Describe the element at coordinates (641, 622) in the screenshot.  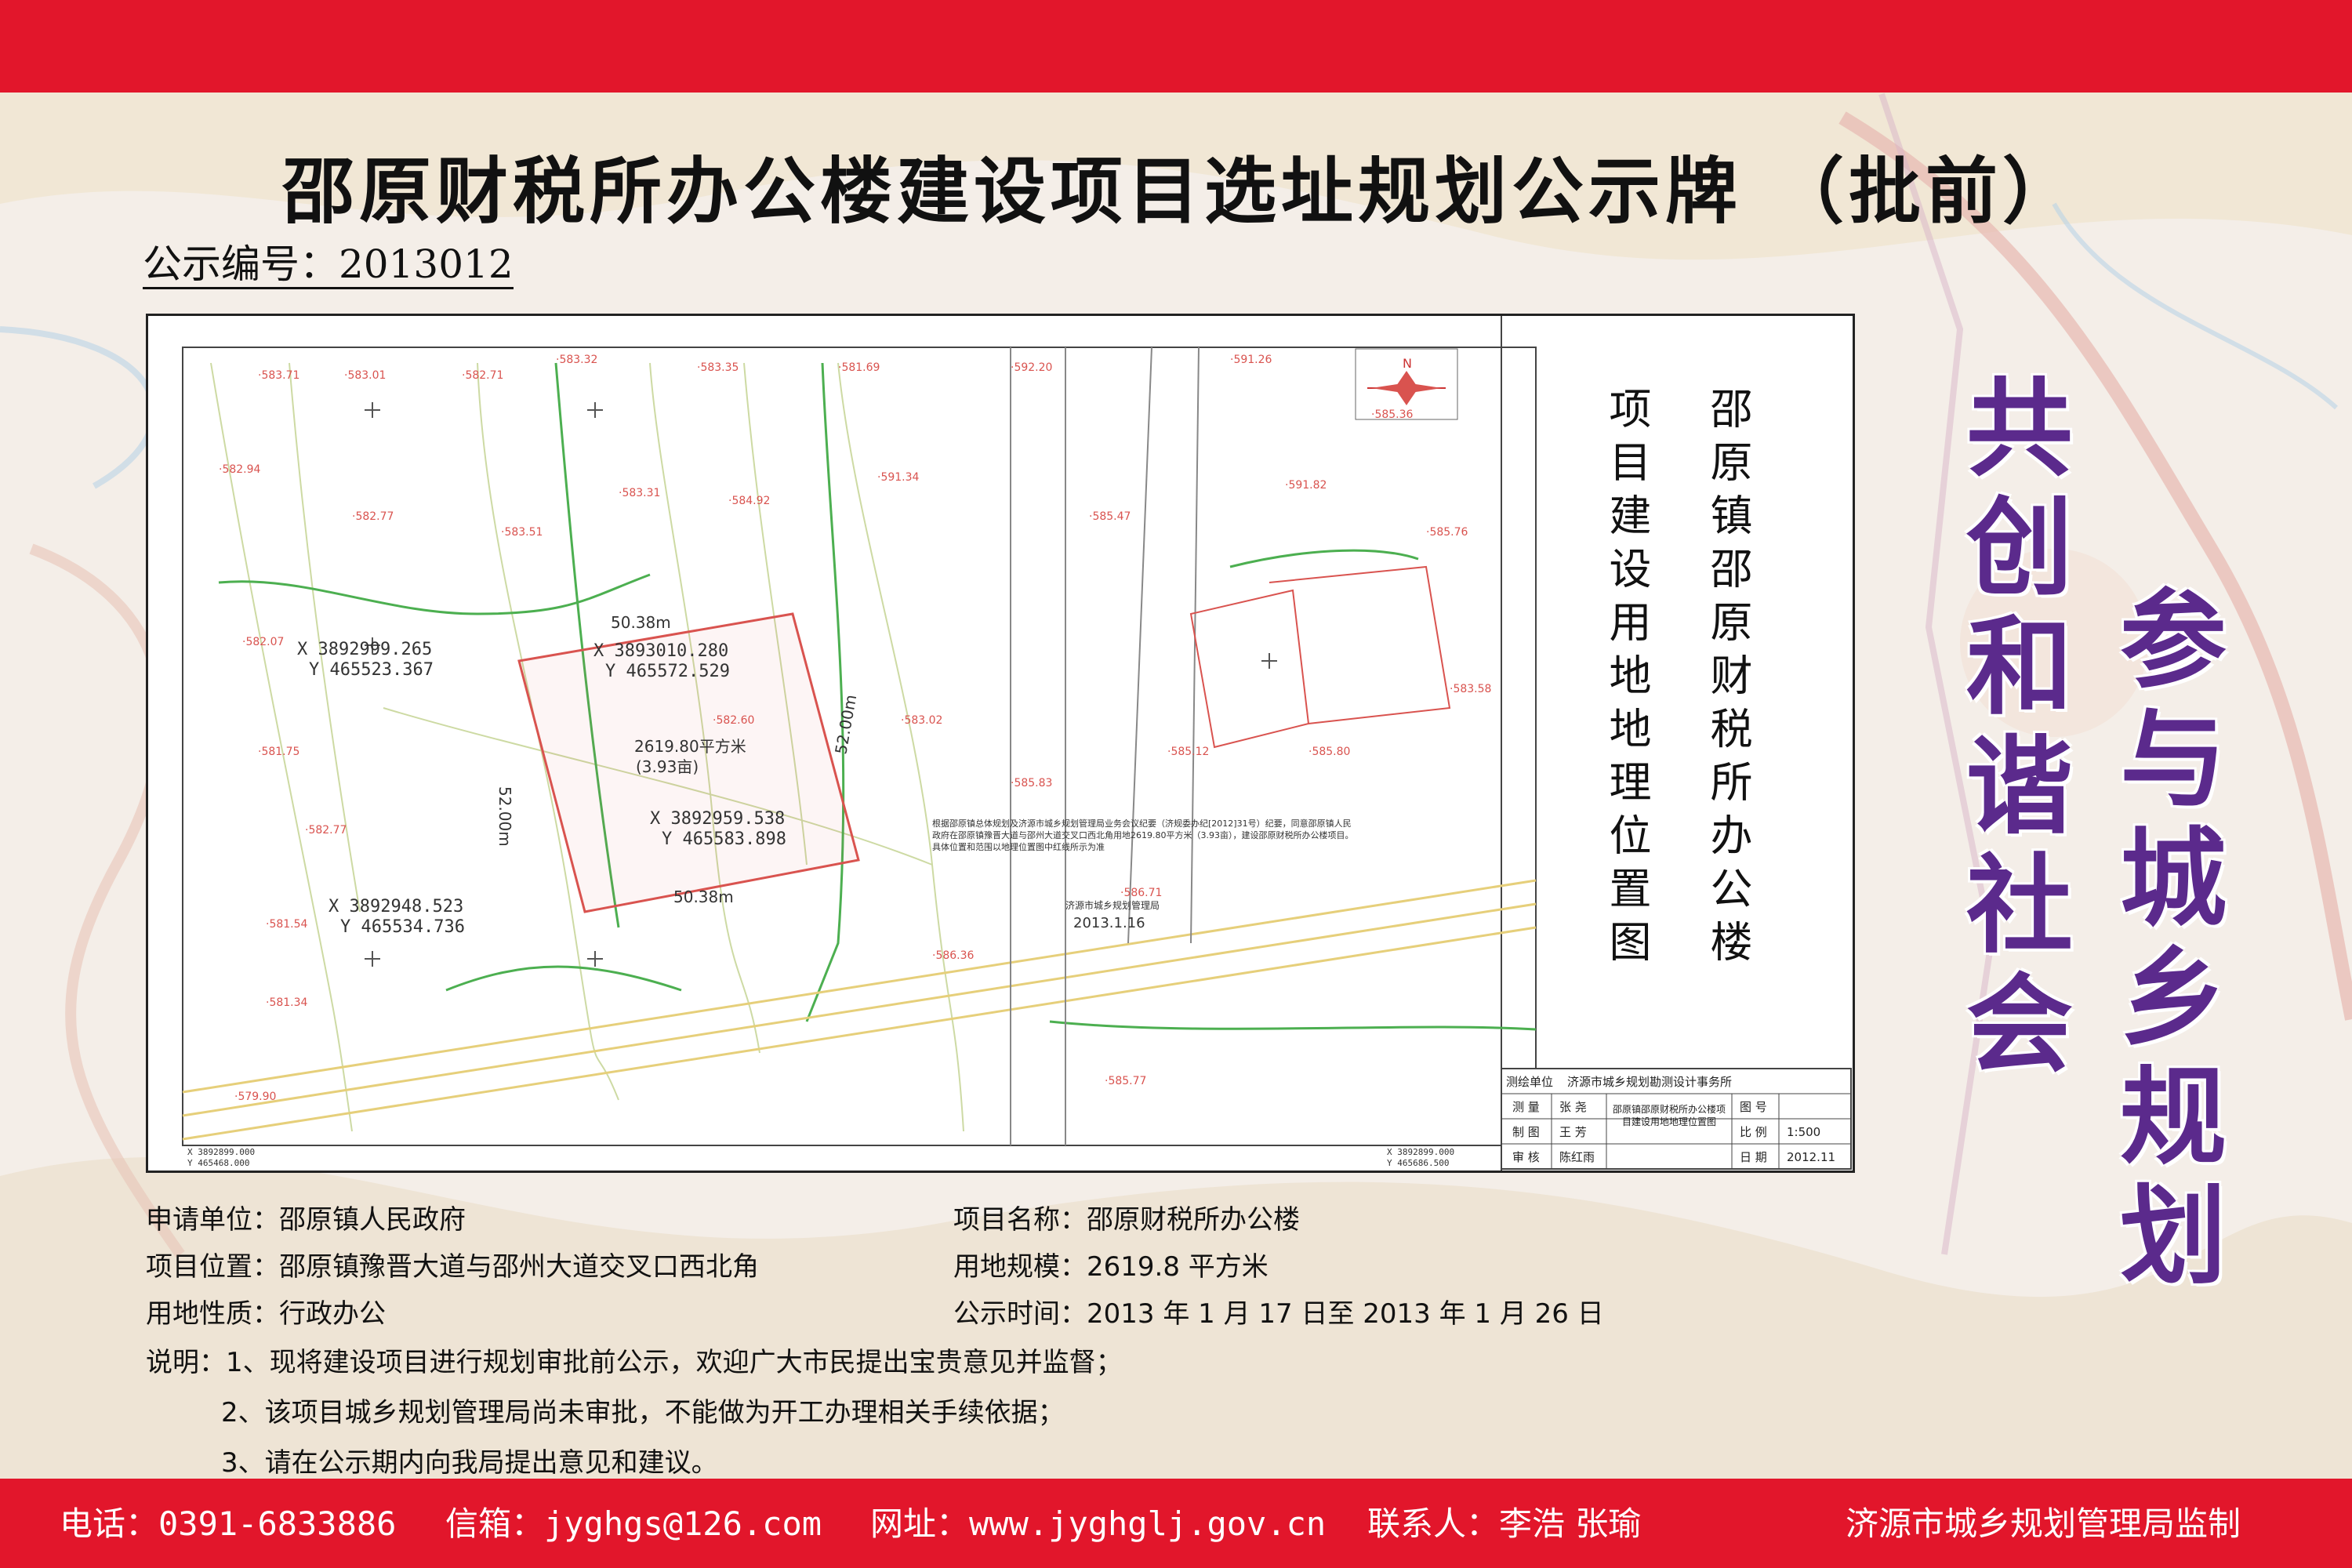
I see `dim-top: 50.38m` at that location.